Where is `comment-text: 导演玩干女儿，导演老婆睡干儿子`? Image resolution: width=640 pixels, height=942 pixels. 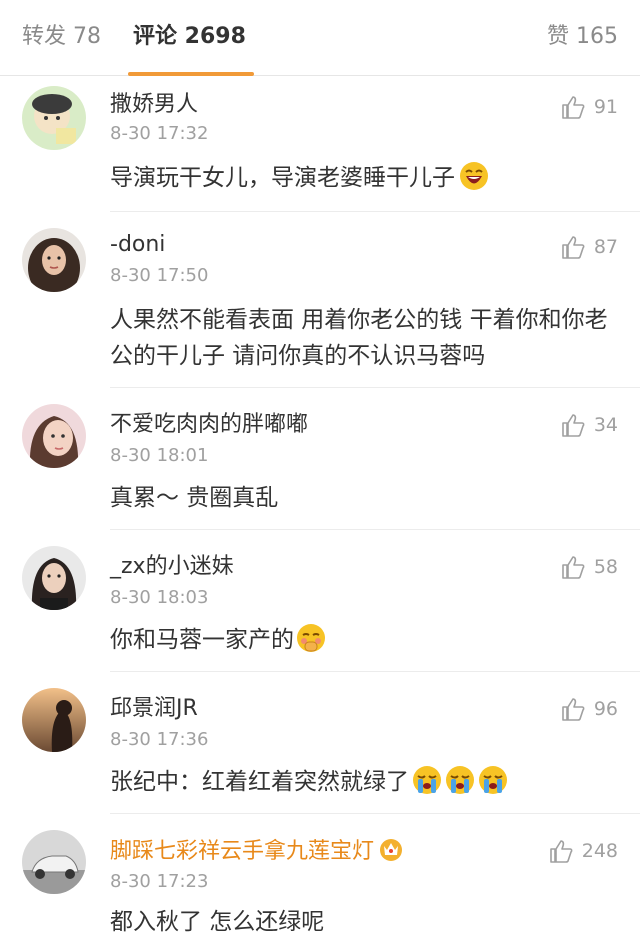 comment-text: 导演玩干女儿，导演老婆睡干儿子 is located at coordinates (365, 178).